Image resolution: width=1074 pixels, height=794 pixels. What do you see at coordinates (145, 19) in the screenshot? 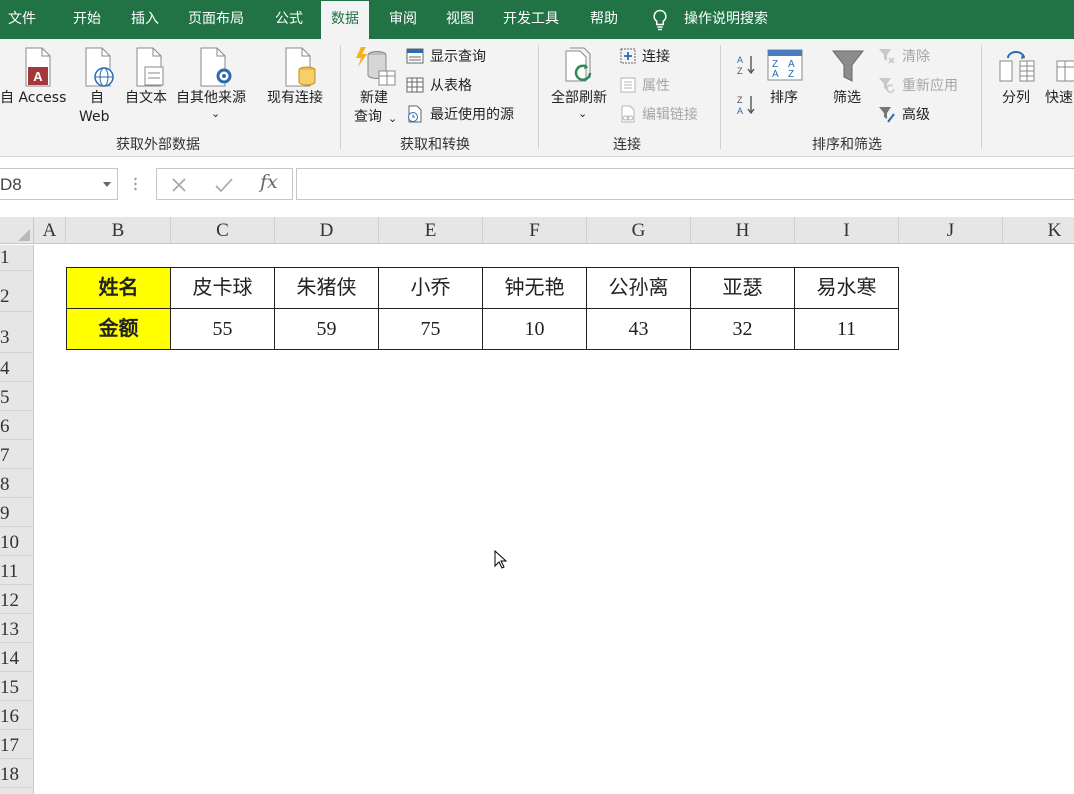
I see `tab-insert: 插入` at bounding box center [145, 19].